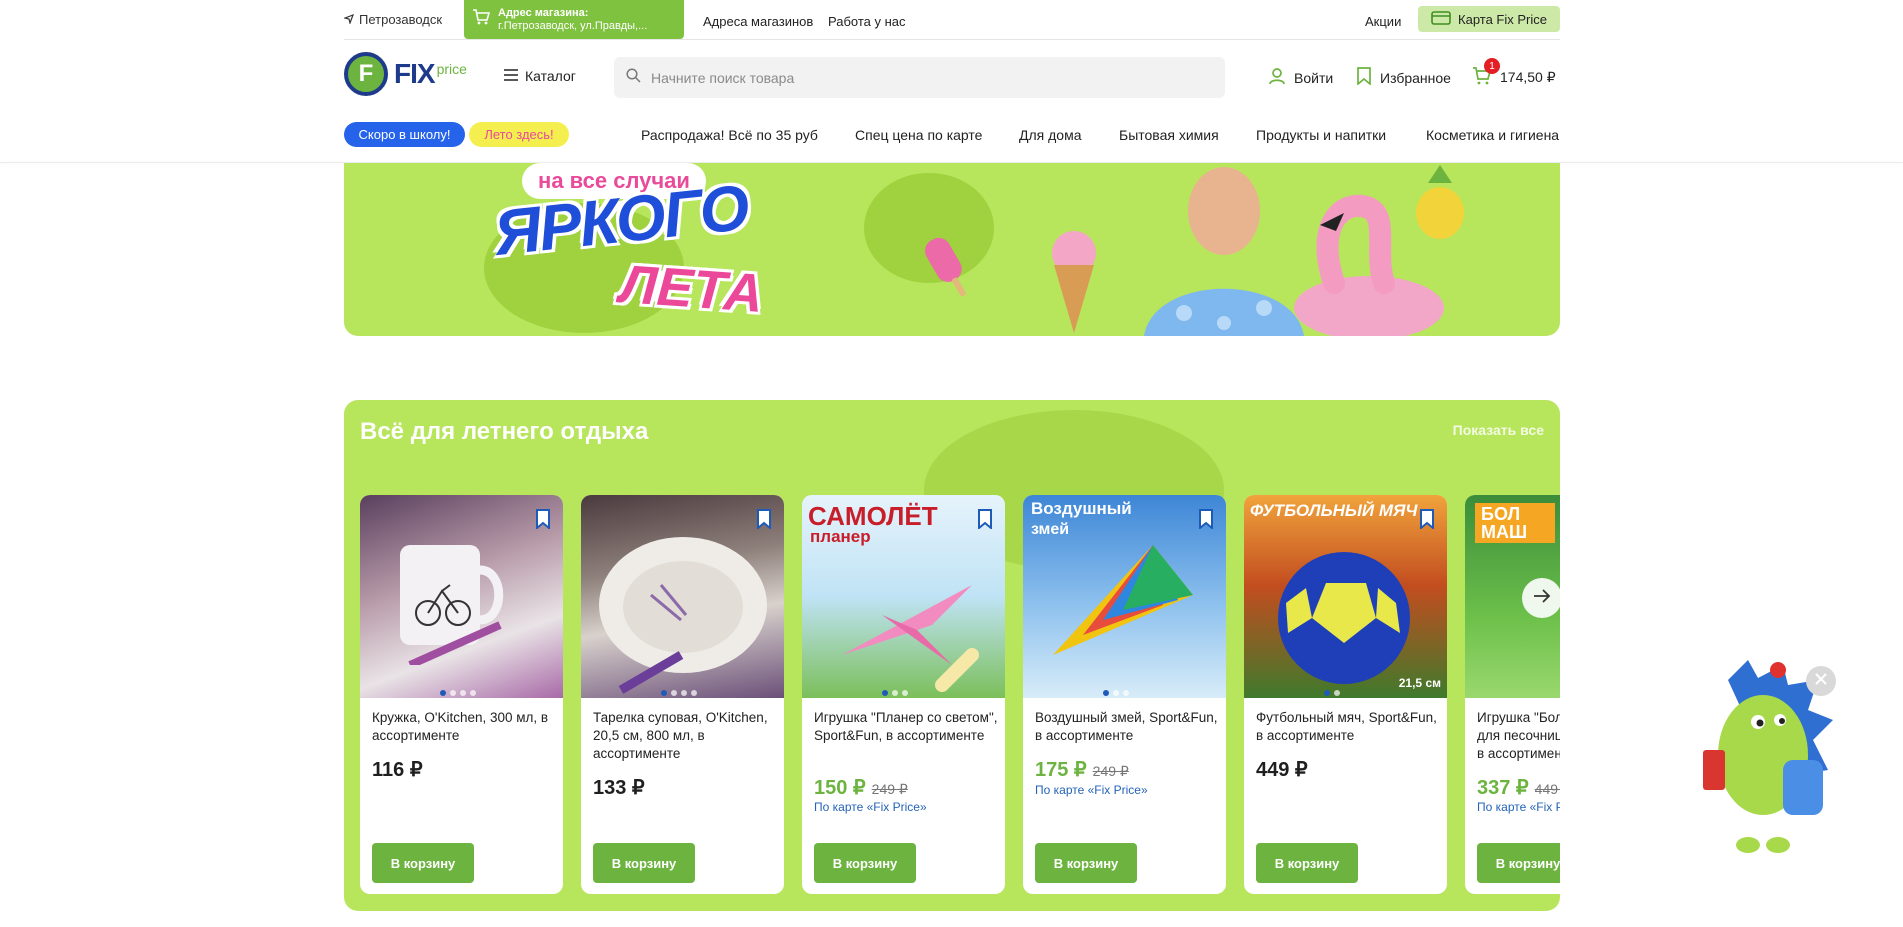 The image size is (1903, 927). I want to click on price-value: 133 ₽, so click(619, 788).